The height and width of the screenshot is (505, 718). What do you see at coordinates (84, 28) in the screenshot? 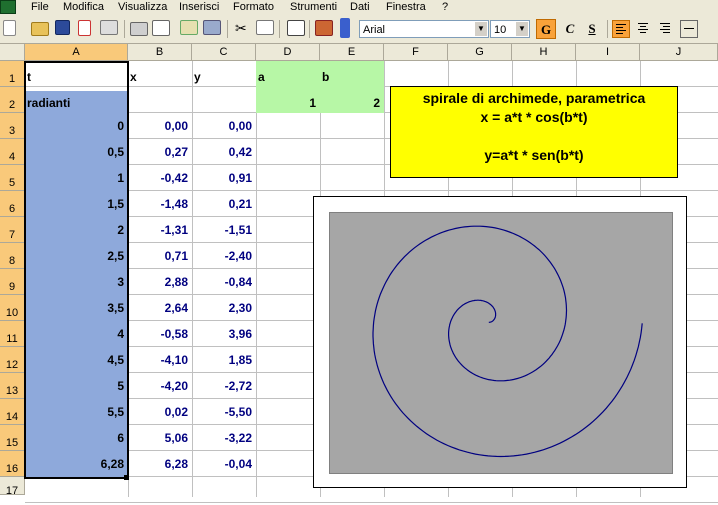
I see `permission-icon` at bounding box center [84, 28].